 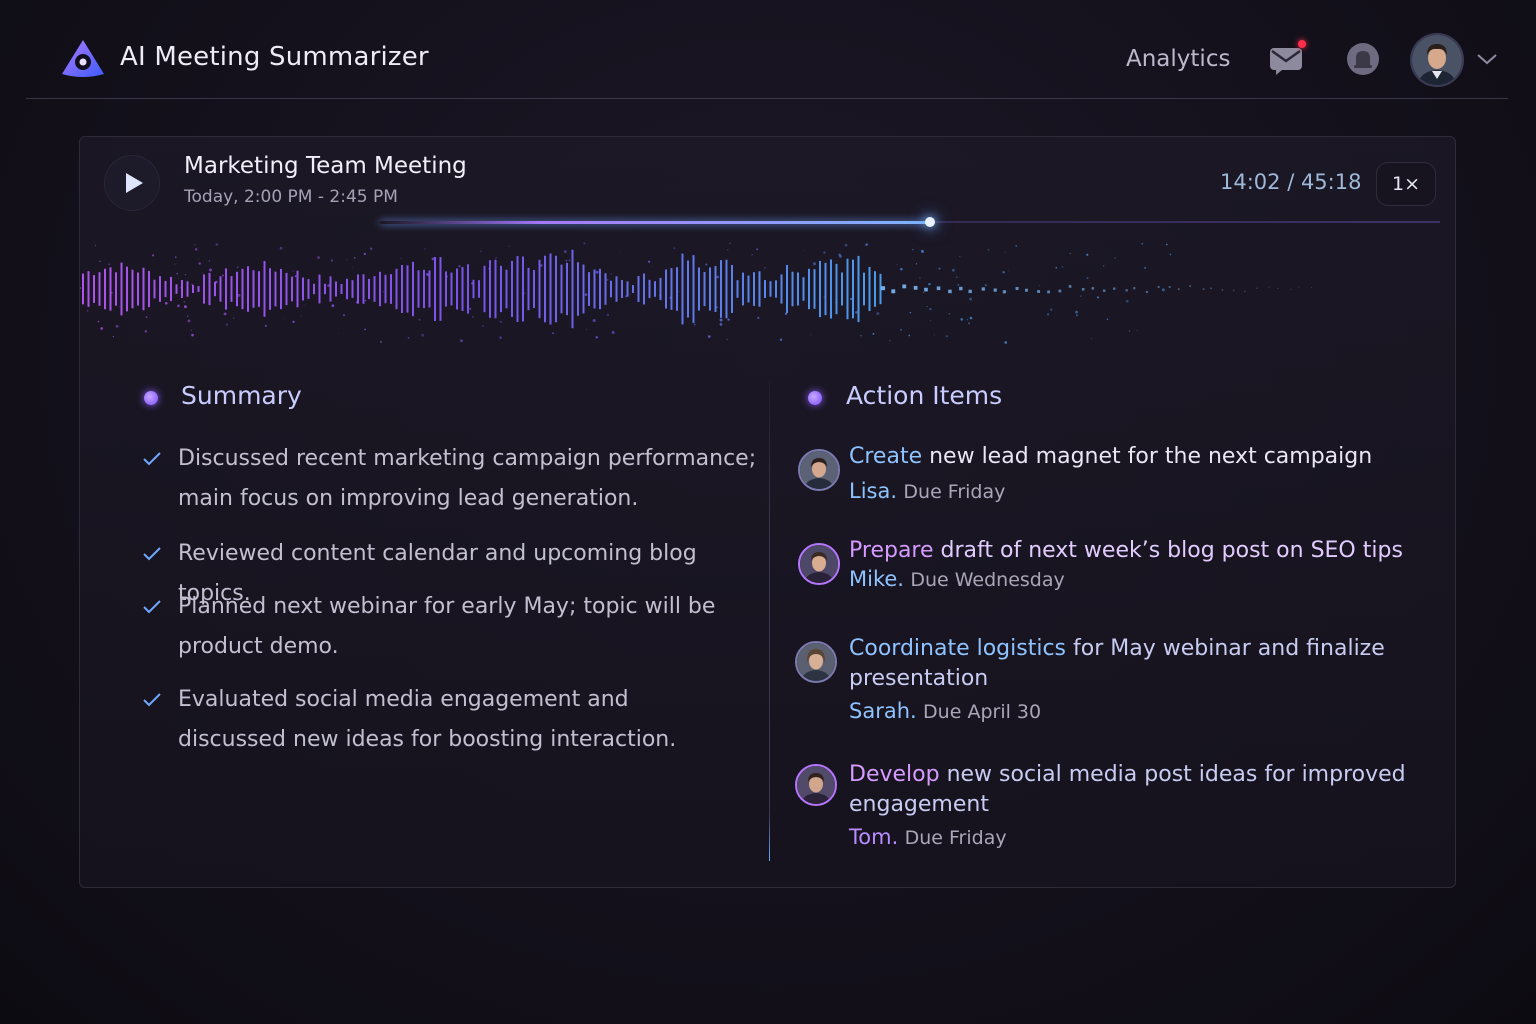 What do you see at coordinates (886, 456) in the screenshot?
I see `action-verb: Create` at bounding box center [886, 456].